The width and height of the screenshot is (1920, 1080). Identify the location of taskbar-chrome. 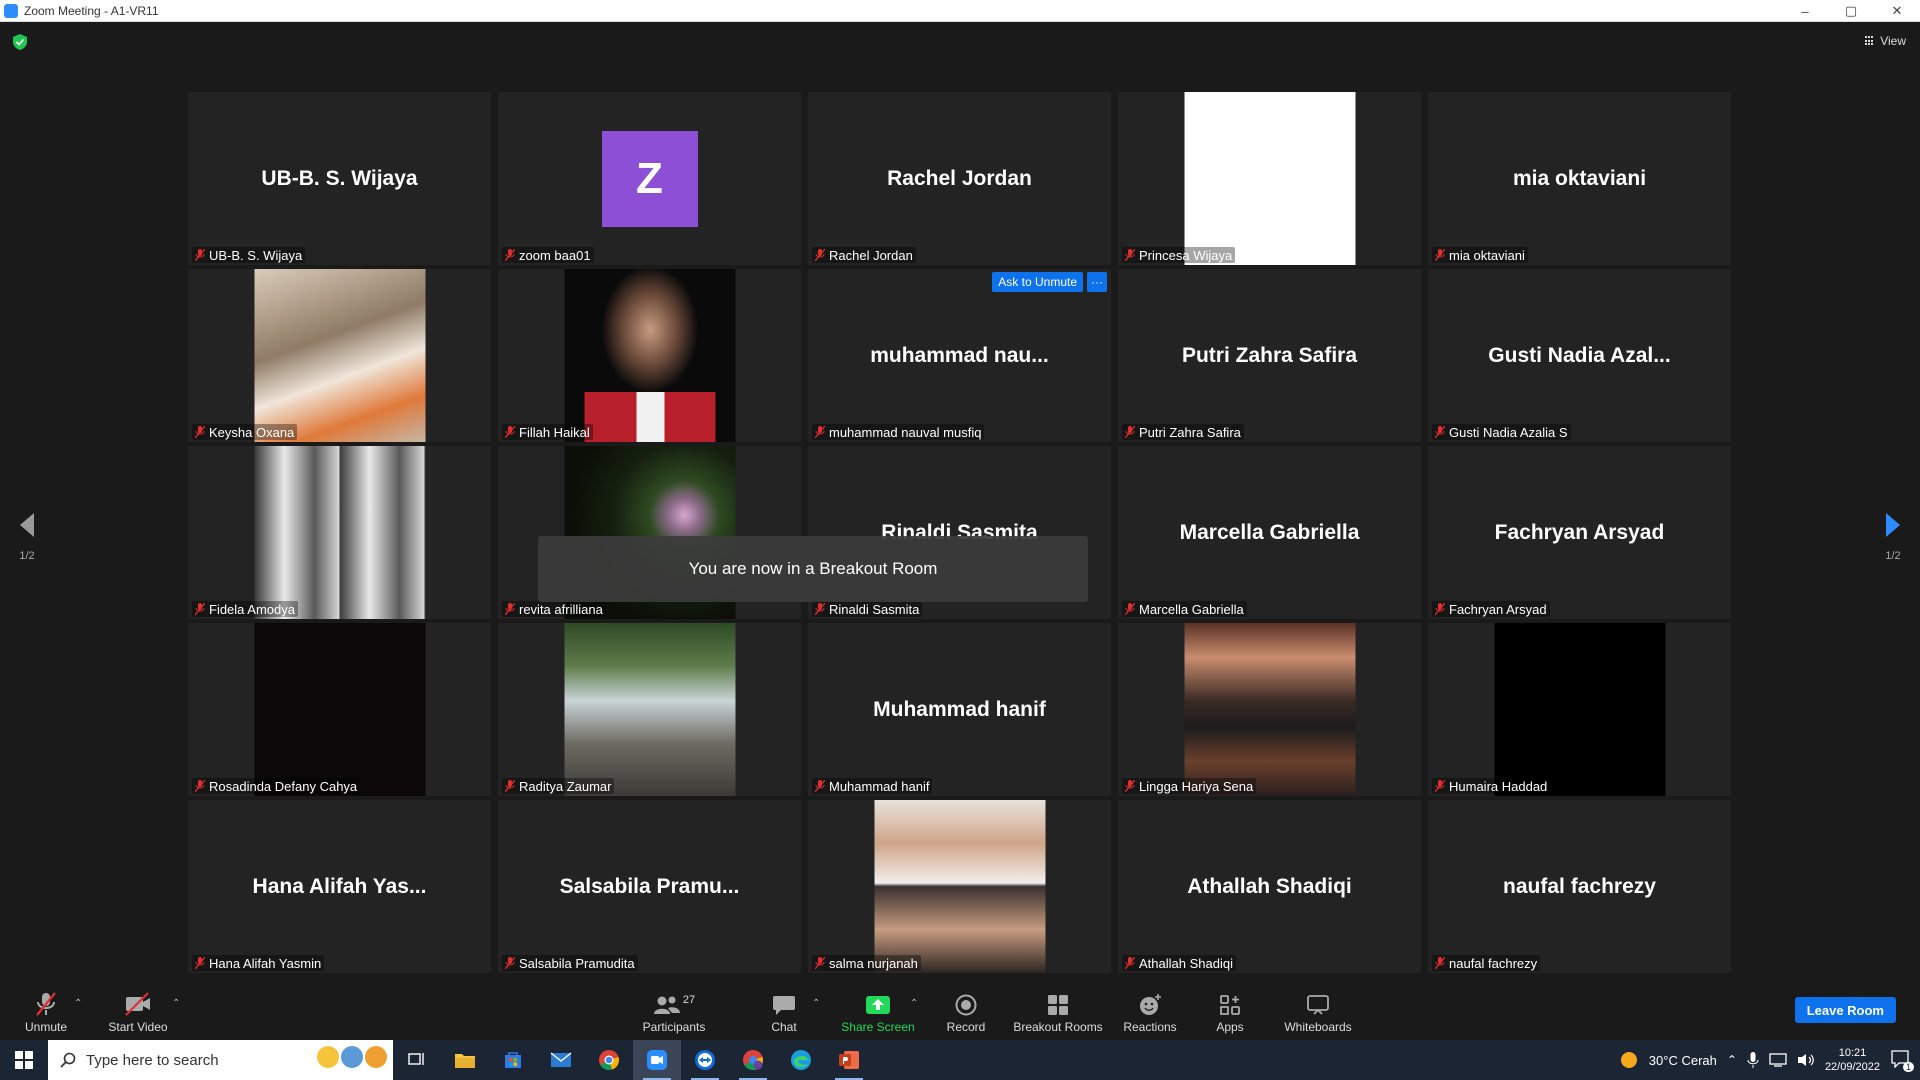
(609, 1060).